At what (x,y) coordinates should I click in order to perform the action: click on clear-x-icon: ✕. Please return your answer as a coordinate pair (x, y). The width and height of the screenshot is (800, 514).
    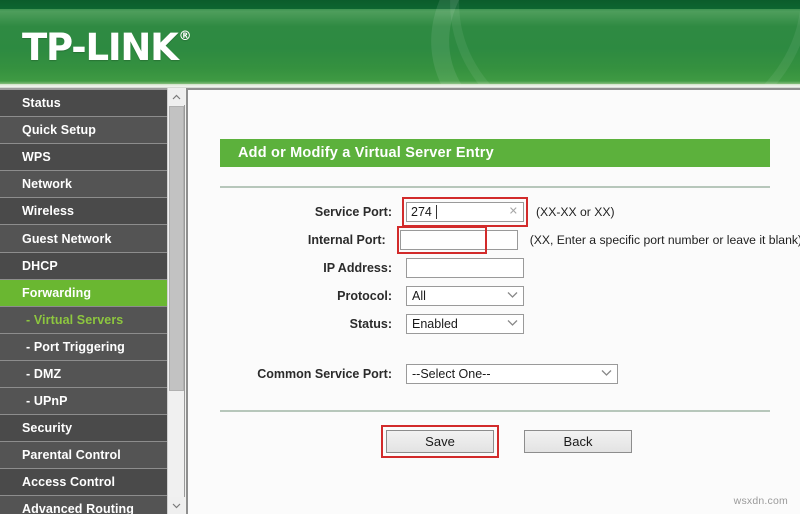
    Looking at the image, I should click on (513, 212).